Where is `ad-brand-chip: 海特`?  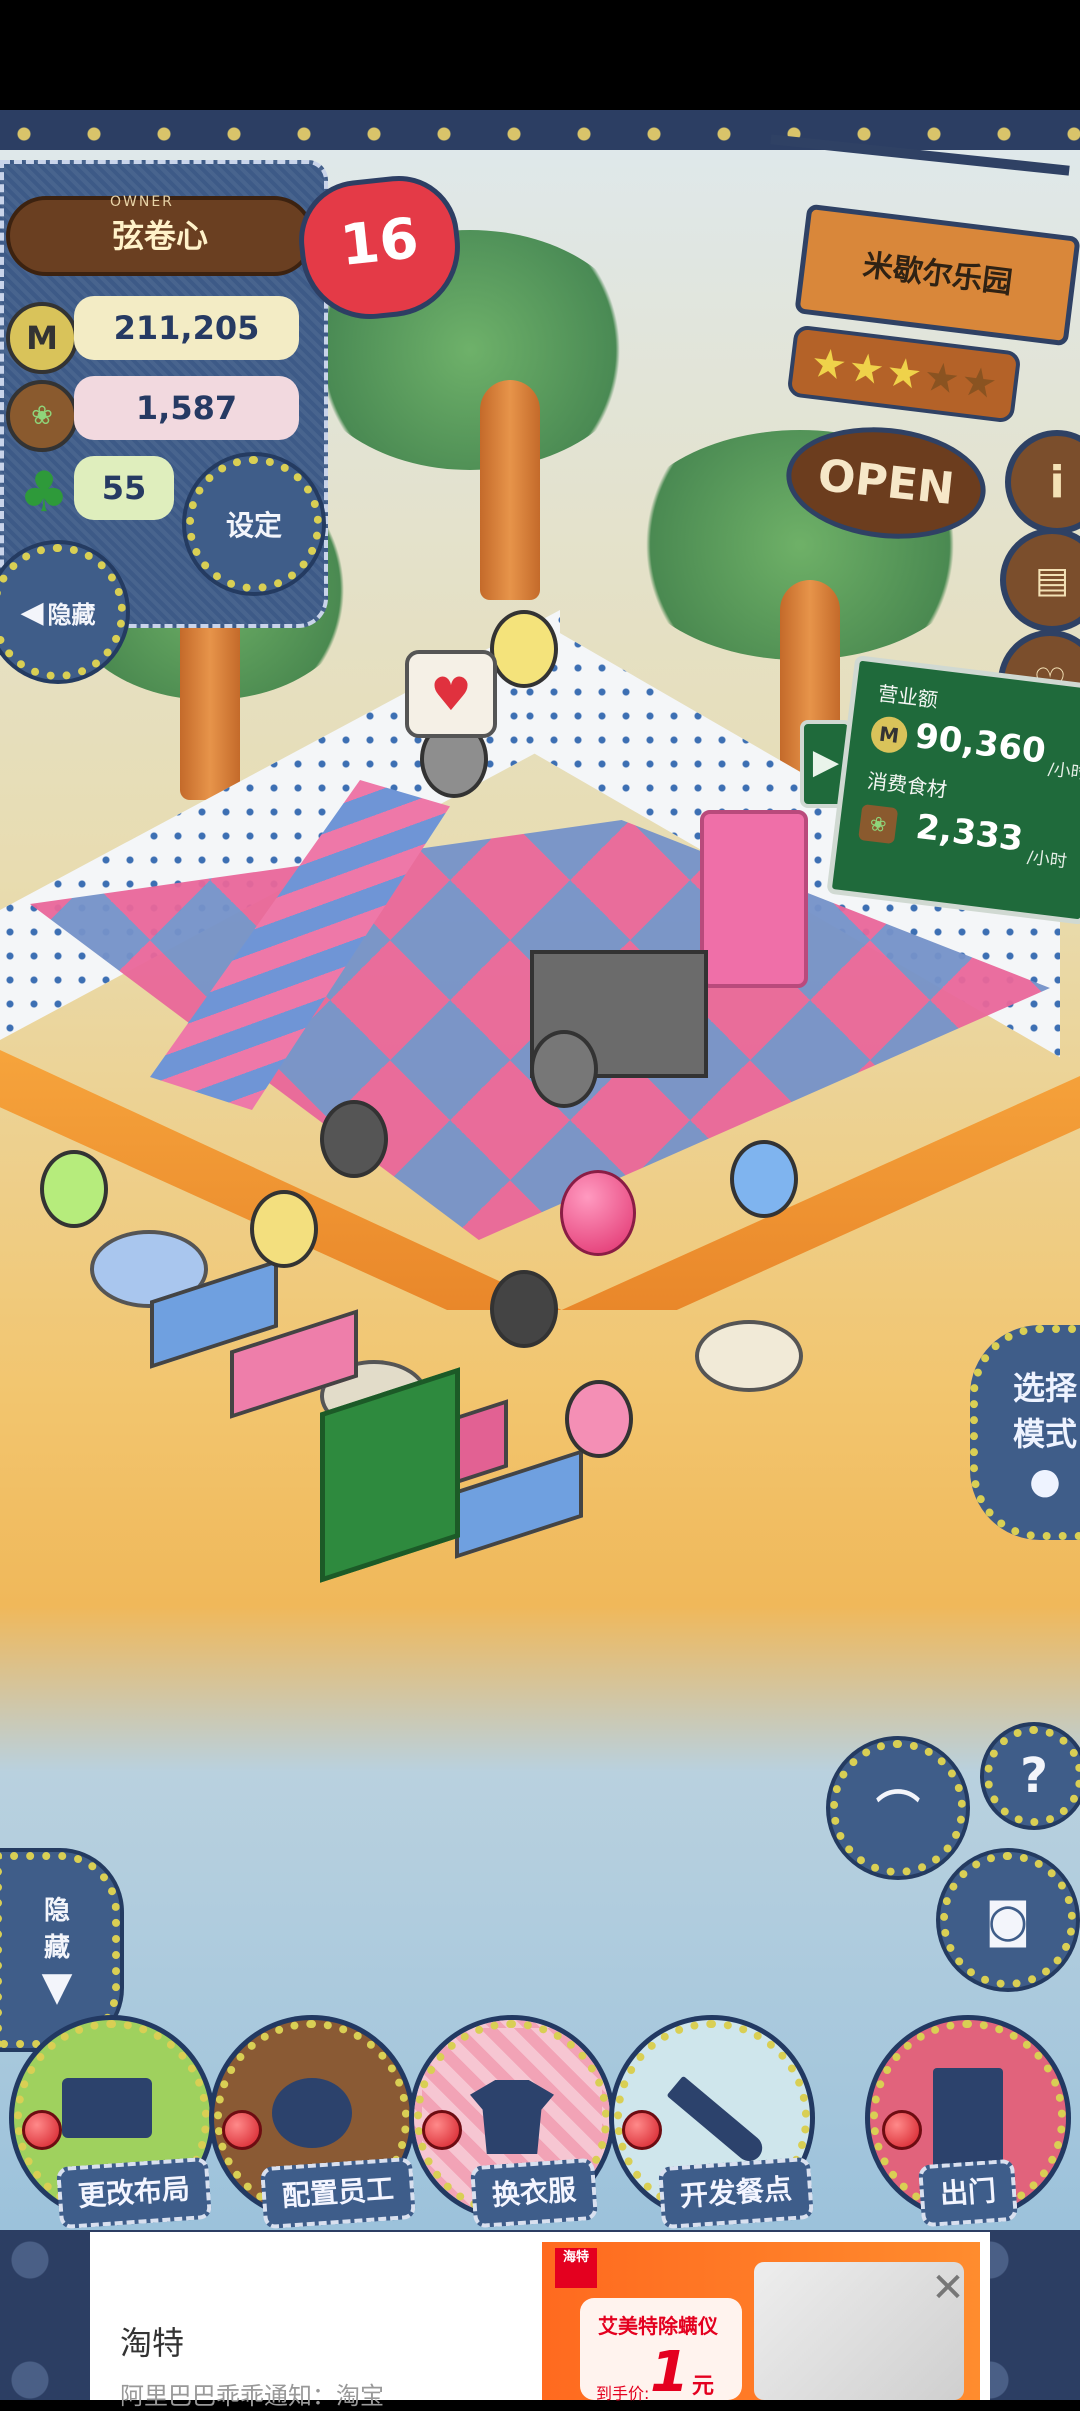 ad-brand-chip: 海特 is located at coordinates (576, 2268).